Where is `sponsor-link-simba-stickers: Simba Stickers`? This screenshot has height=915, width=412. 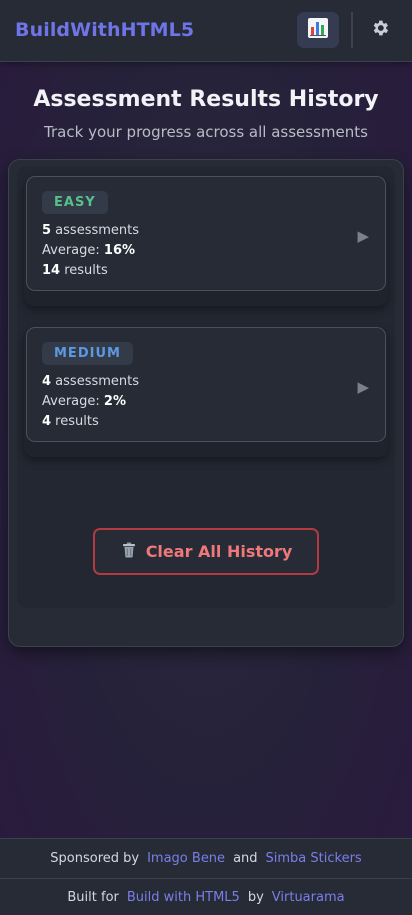
sponsor-link-simba-stickers: Simba Stickers is located at coordinates (314, 858).